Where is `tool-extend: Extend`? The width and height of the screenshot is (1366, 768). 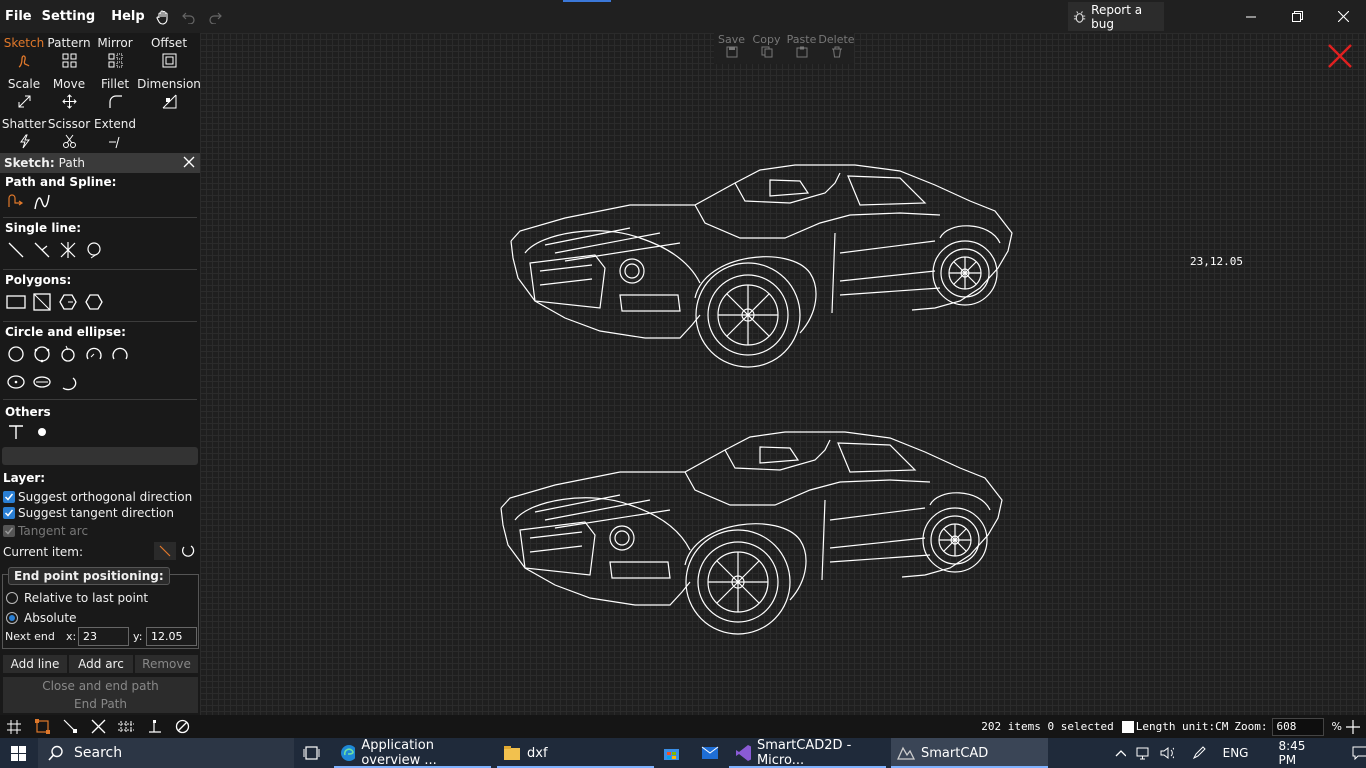
tool-extend: Extend is located at coordinates (115, 135).